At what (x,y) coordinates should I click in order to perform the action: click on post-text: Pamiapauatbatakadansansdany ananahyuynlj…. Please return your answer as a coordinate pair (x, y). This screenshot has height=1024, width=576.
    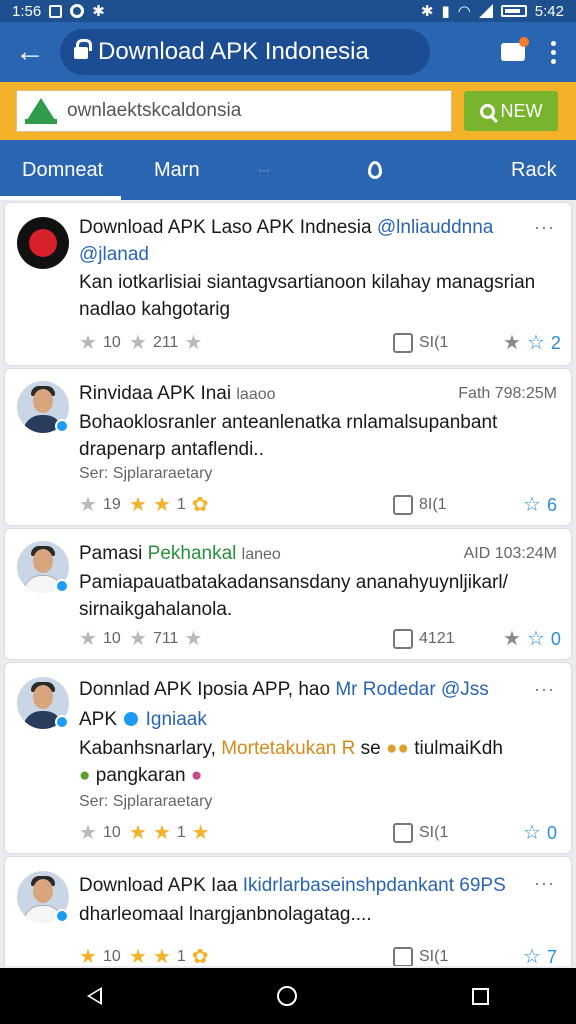
    Looking at the image, I should click on (293, 596).